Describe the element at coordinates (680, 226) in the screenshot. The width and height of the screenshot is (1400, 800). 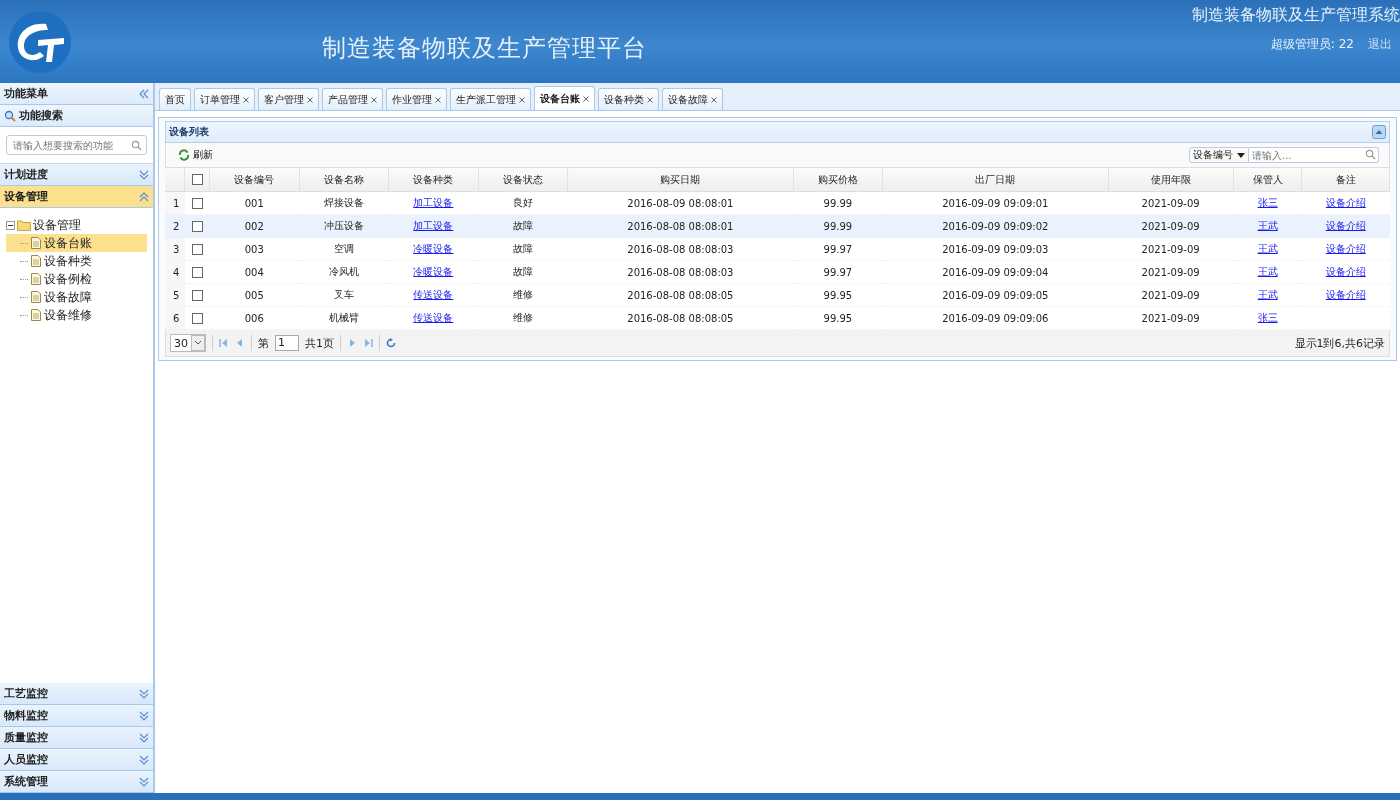
I see `table-cell: 2016-08-08 08:08:01` at that location.